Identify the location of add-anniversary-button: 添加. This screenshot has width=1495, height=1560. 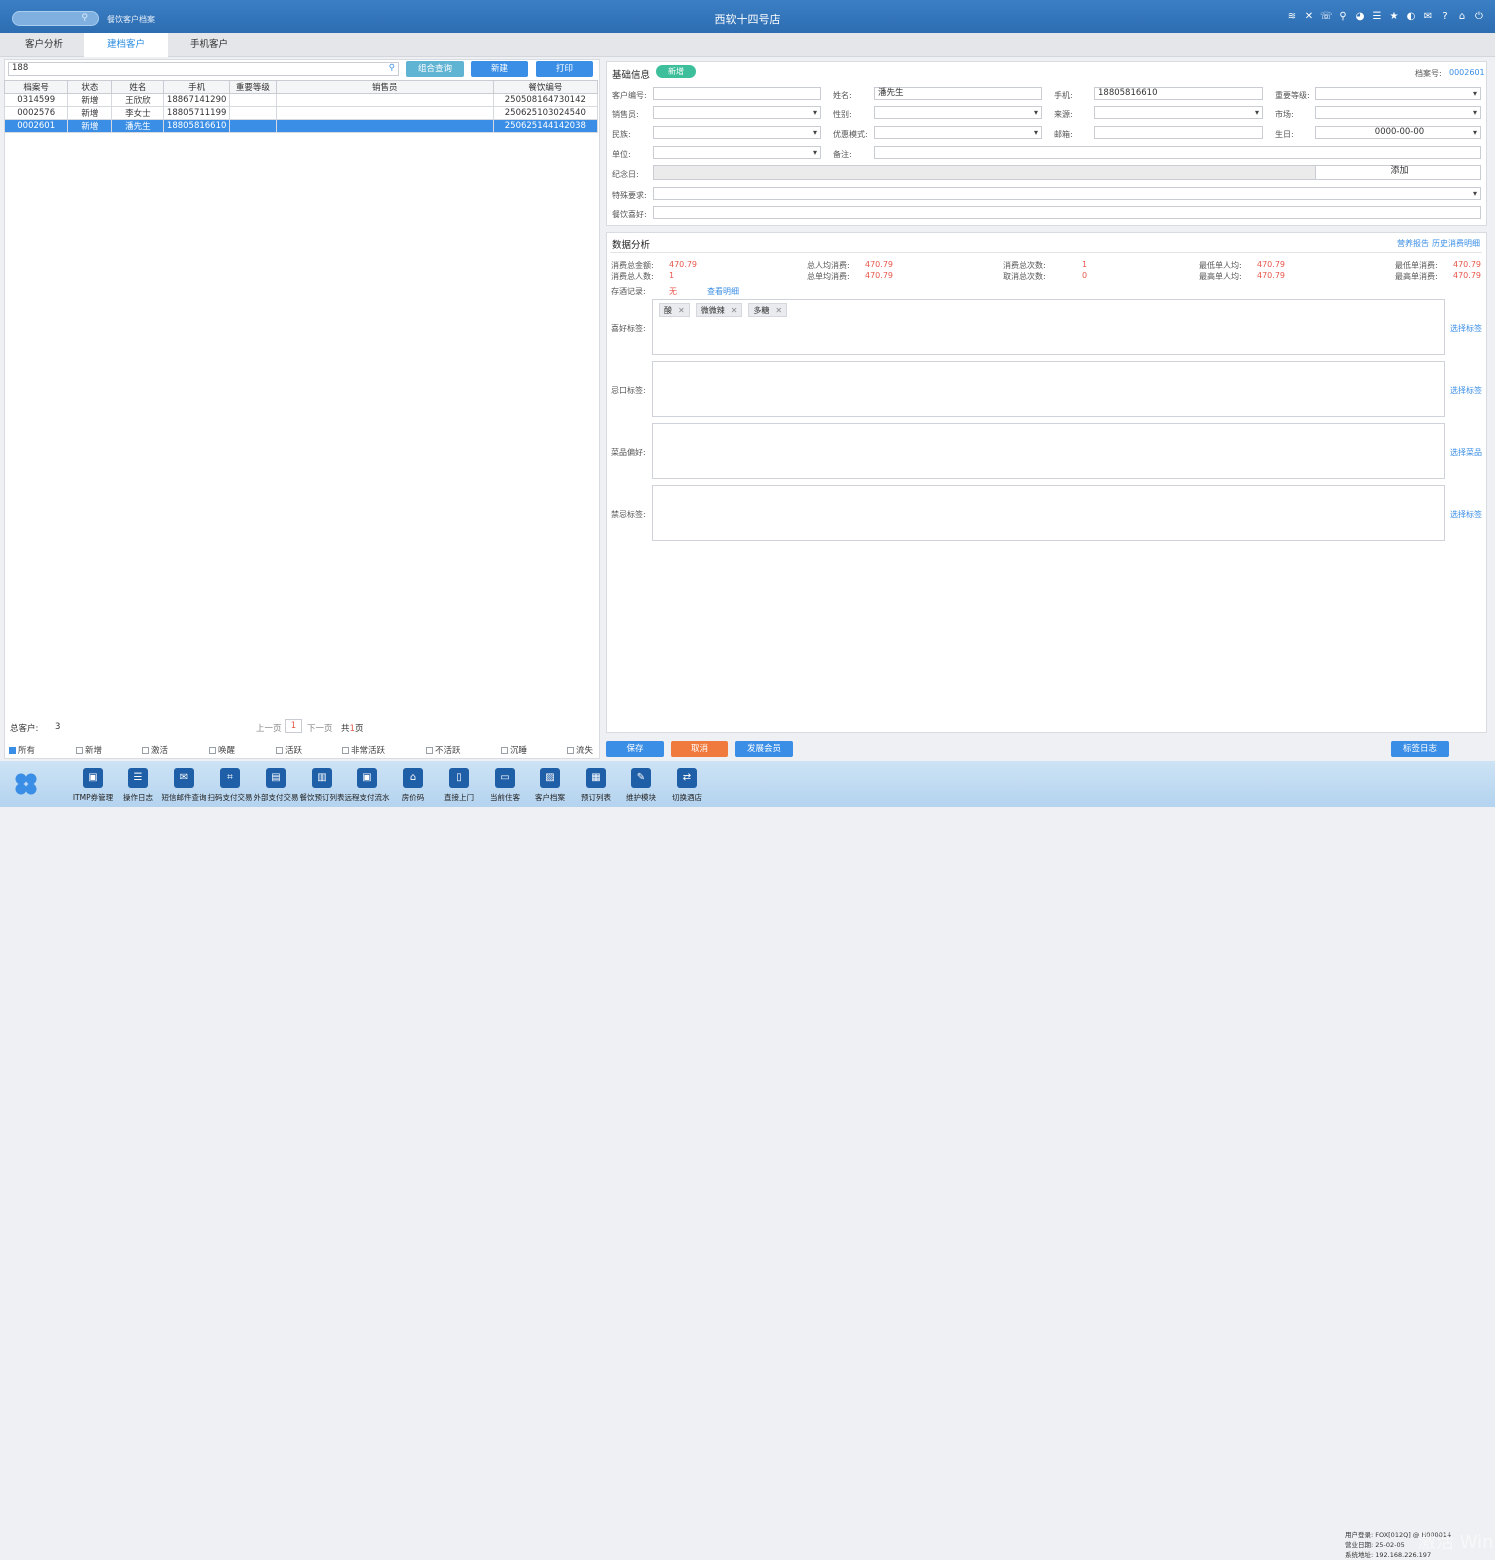
(1398, 172).